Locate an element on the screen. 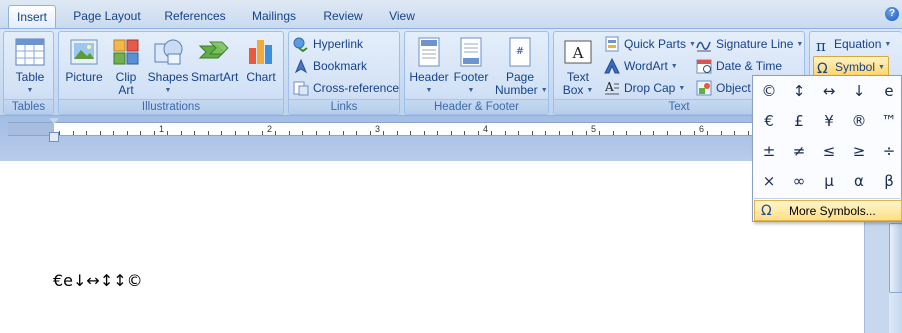 Image resolution: width=902 pixels, height=333 pixels. tab-view: View is located at coordinates (402, 16).